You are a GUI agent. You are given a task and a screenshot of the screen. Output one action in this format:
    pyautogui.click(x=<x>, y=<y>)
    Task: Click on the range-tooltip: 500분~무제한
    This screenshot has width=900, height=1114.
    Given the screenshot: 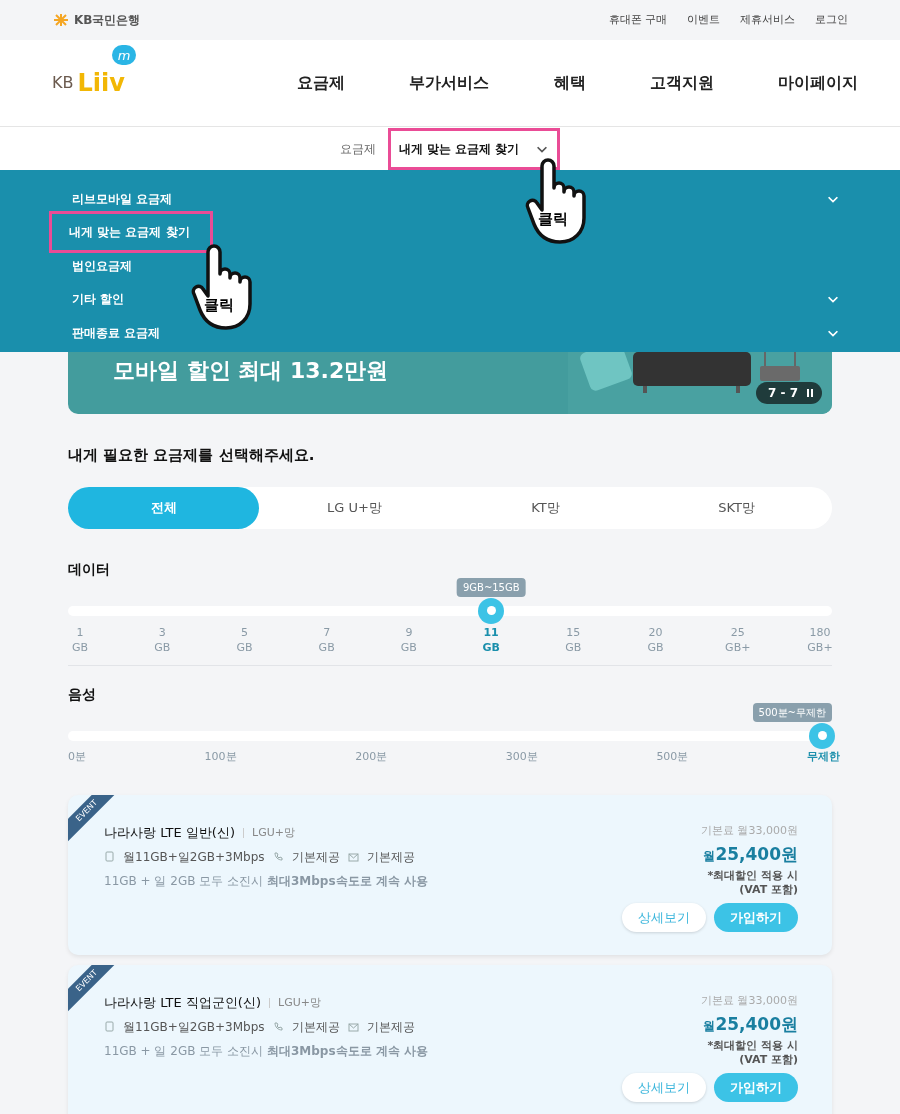 What is the action you would take?
    pyautogui.click(x=792, y=712)
    